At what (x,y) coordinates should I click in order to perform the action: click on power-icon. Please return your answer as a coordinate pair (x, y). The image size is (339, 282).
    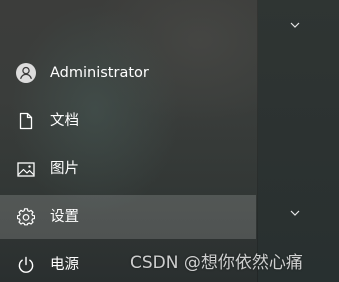
    Looking at the image, I should click on (26, 265).